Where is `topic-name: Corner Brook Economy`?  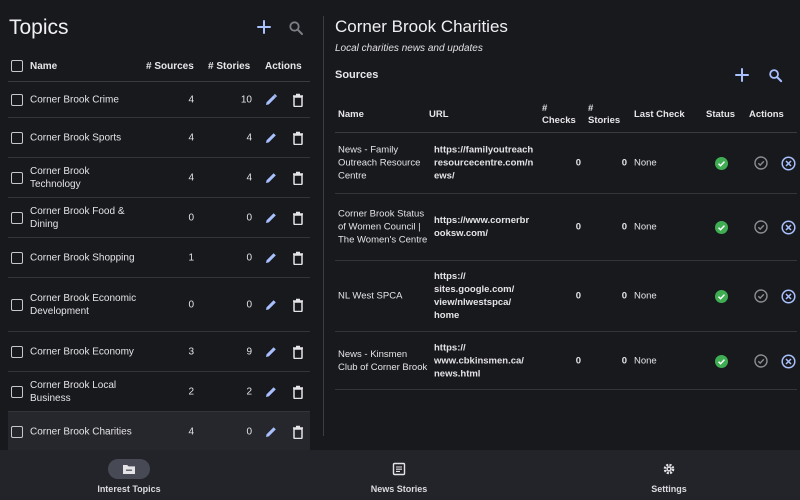
topic-name: Corner Brook Economy is located at coordinates (82, 351).